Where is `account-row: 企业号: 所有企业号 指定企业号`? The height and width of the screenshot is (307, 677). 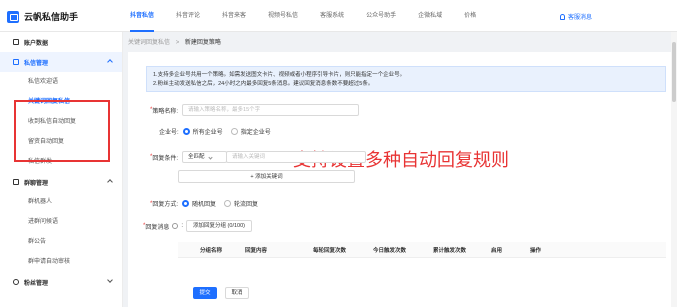
account-row: 企业号: 所有企业号 指定企业号 is located at coordinates (219, 131).